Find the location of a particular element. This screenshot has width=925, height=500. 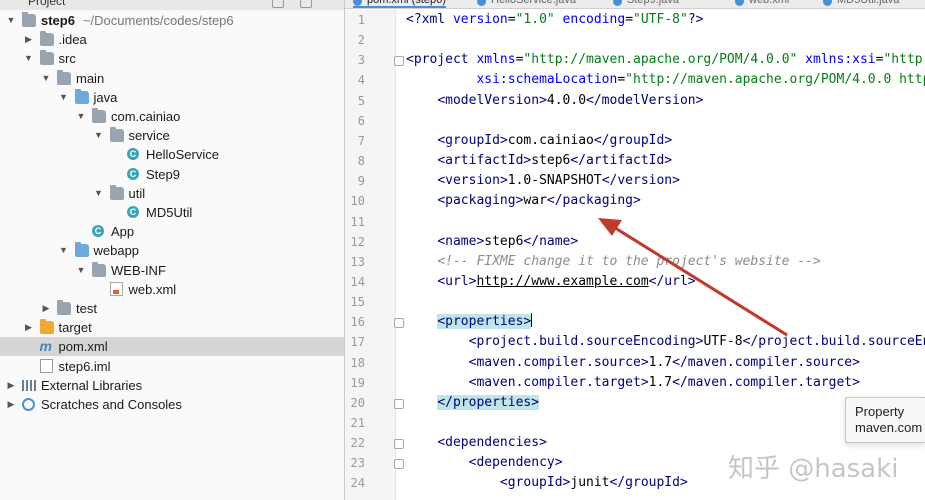

tree-item: m pom.xml is located at coordinates (172, 347).